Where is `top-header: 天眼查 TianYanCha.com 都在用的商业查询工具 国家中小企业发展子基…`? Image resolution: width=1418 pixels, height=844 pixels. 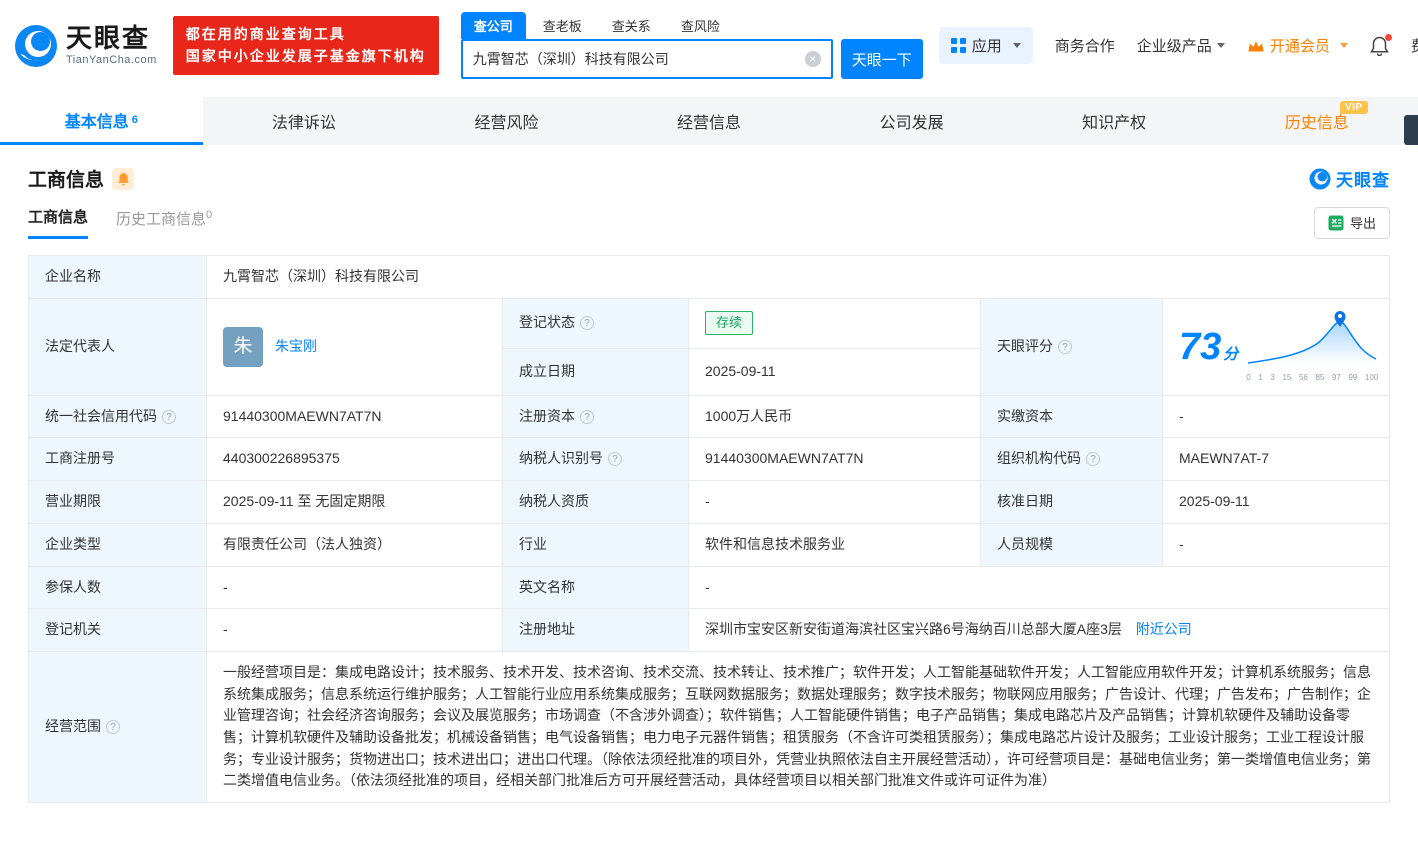 top-header: 天眼查 TianYanCha.com 都在用的商业查询工具 国家中小企业发展子基… is located at coordinates (709, 43).